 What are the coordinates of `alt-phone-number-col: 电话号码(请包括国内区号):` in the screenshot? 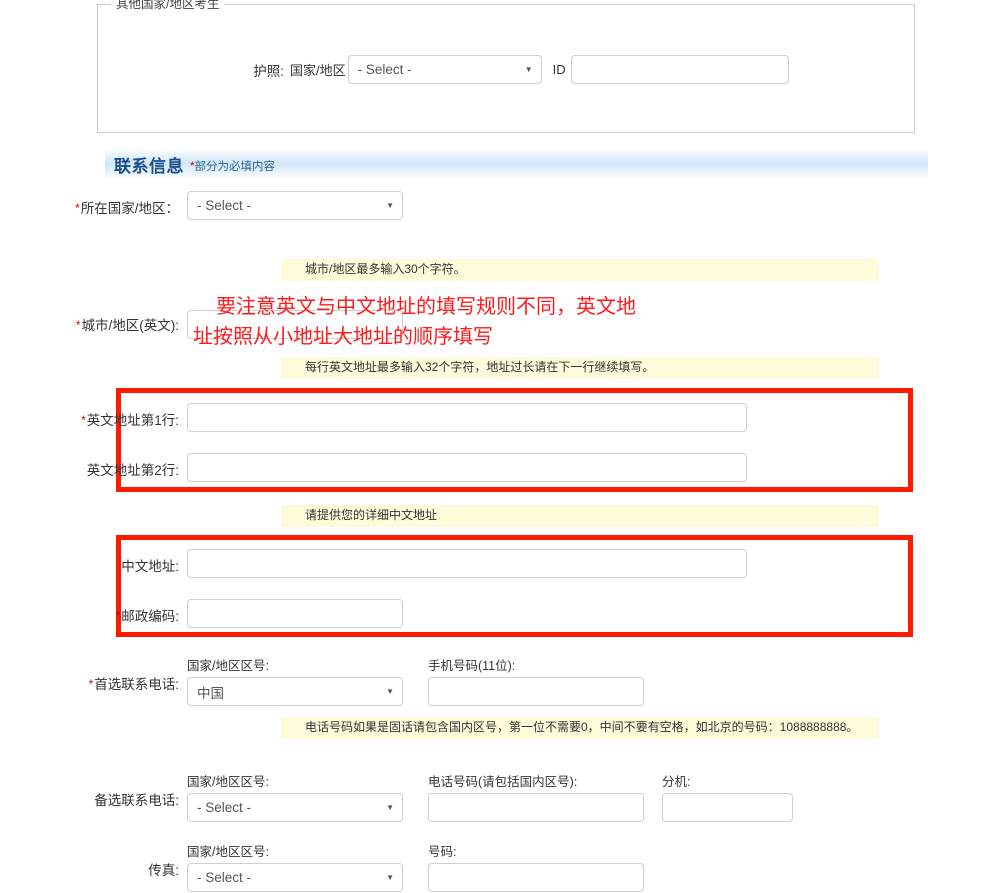 It's located at (536, 796).